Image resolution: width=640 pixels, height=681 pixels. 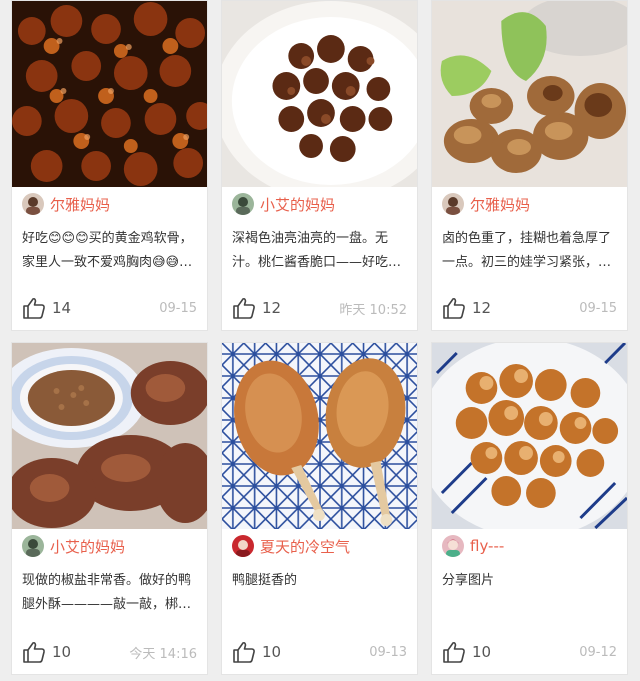 I want to click on author-name: fly---, so click(x=487, y=546).